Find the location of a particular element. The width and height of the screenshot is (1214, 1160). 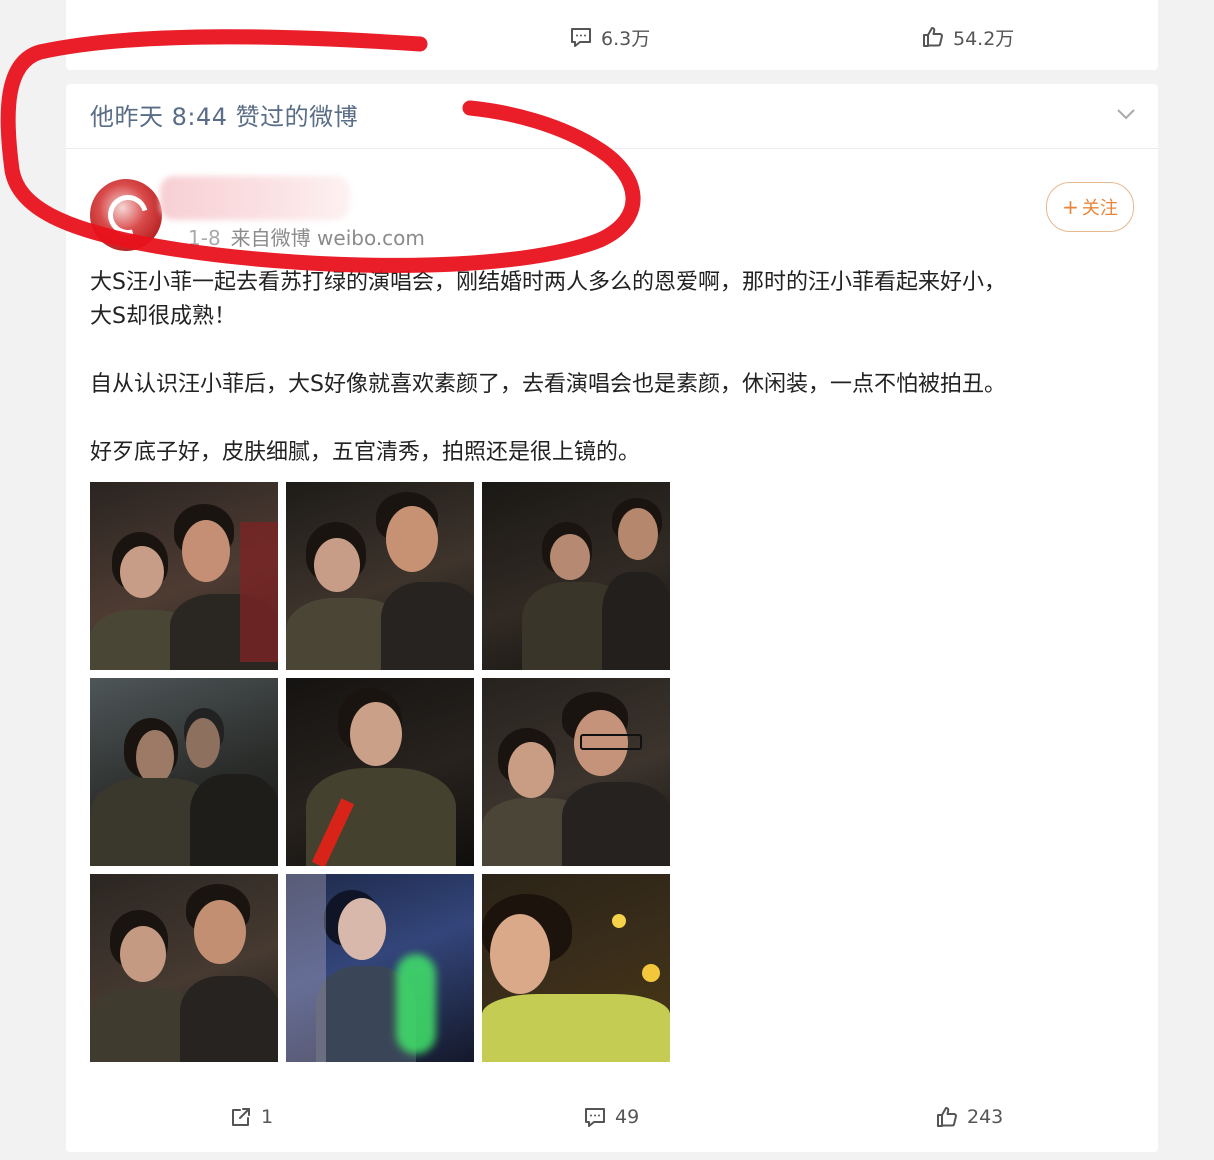

post-paragraph: 大S却很成熟！ is located at coordinates (163, 316).